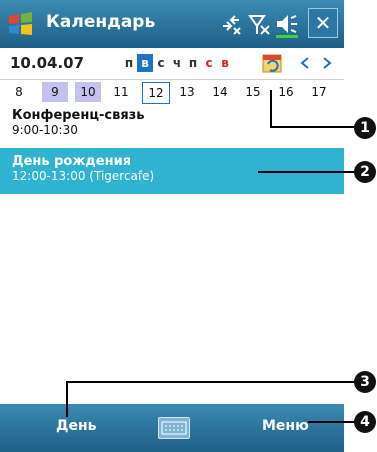  I want to click on previous-arrow-icon, so click(305, 63).